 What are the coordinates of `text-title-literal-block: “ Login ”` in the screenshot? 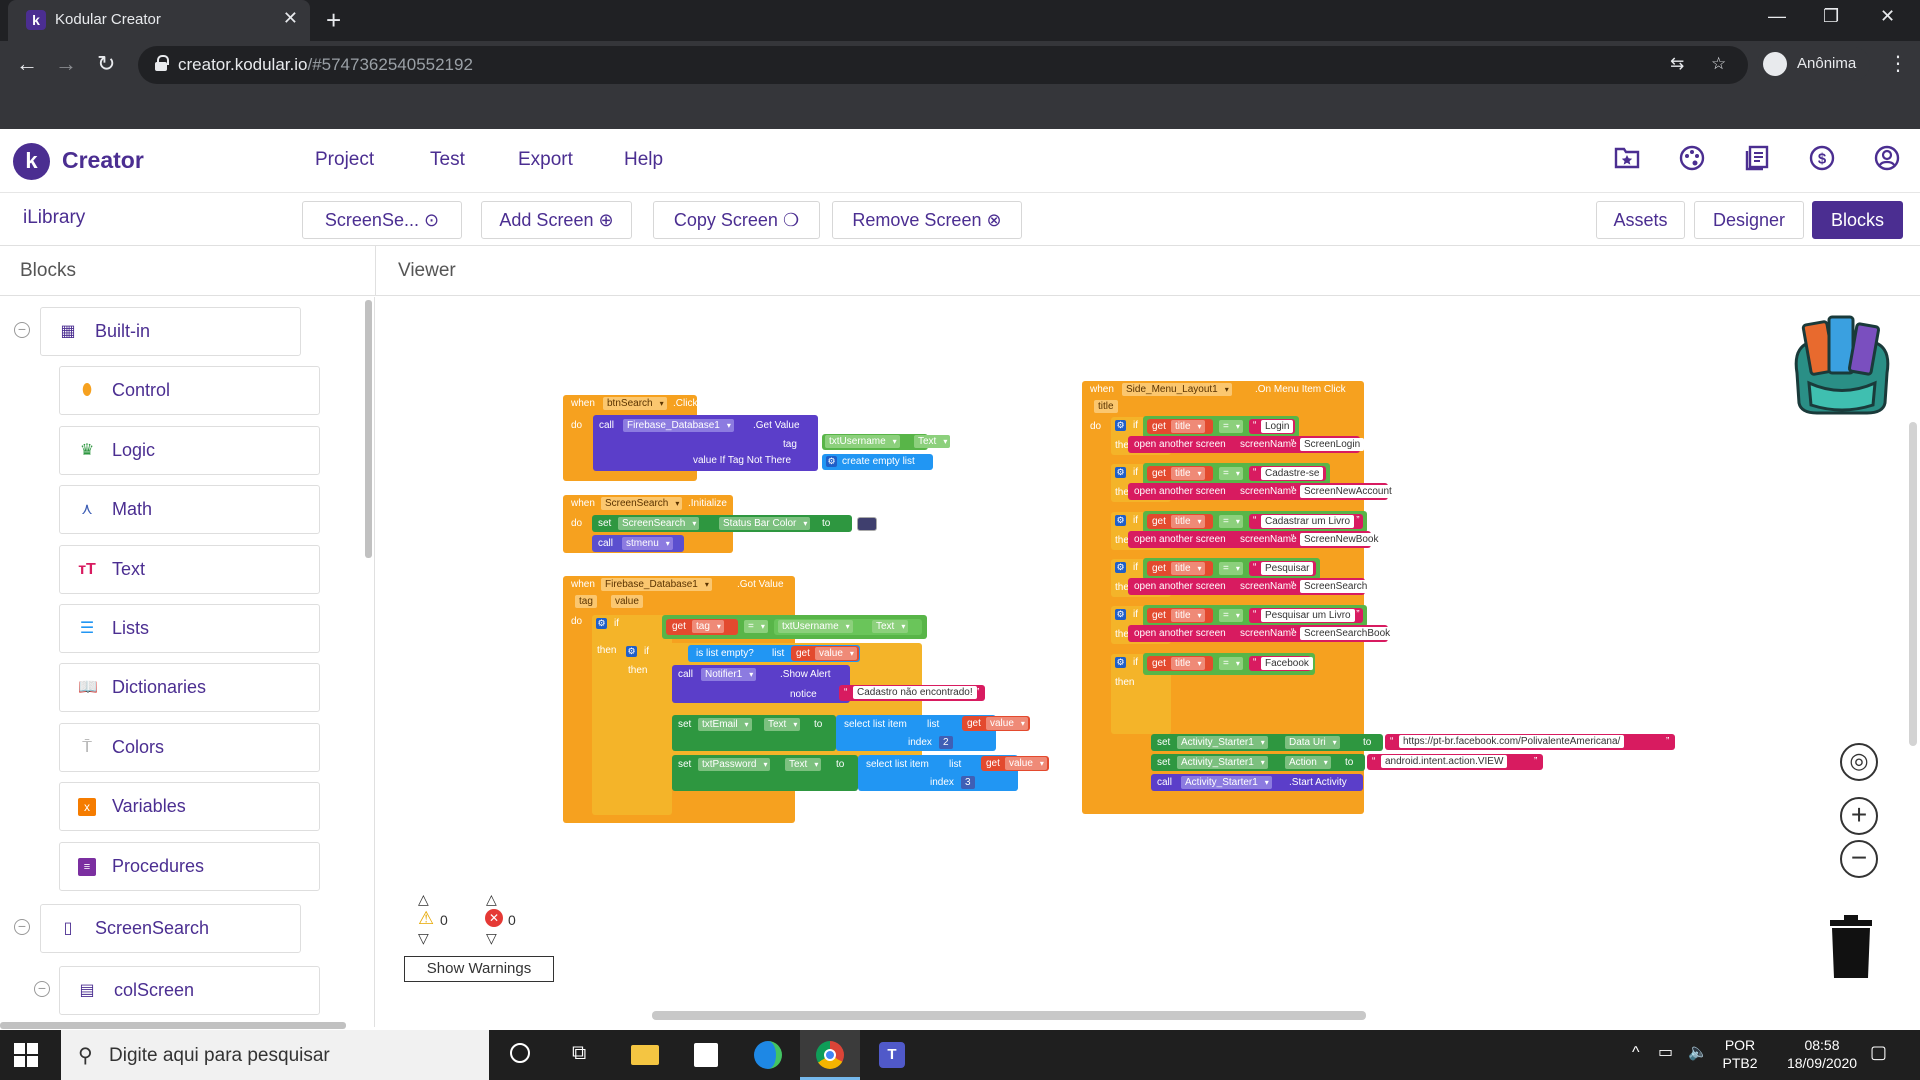 It's located at (1272, 426).